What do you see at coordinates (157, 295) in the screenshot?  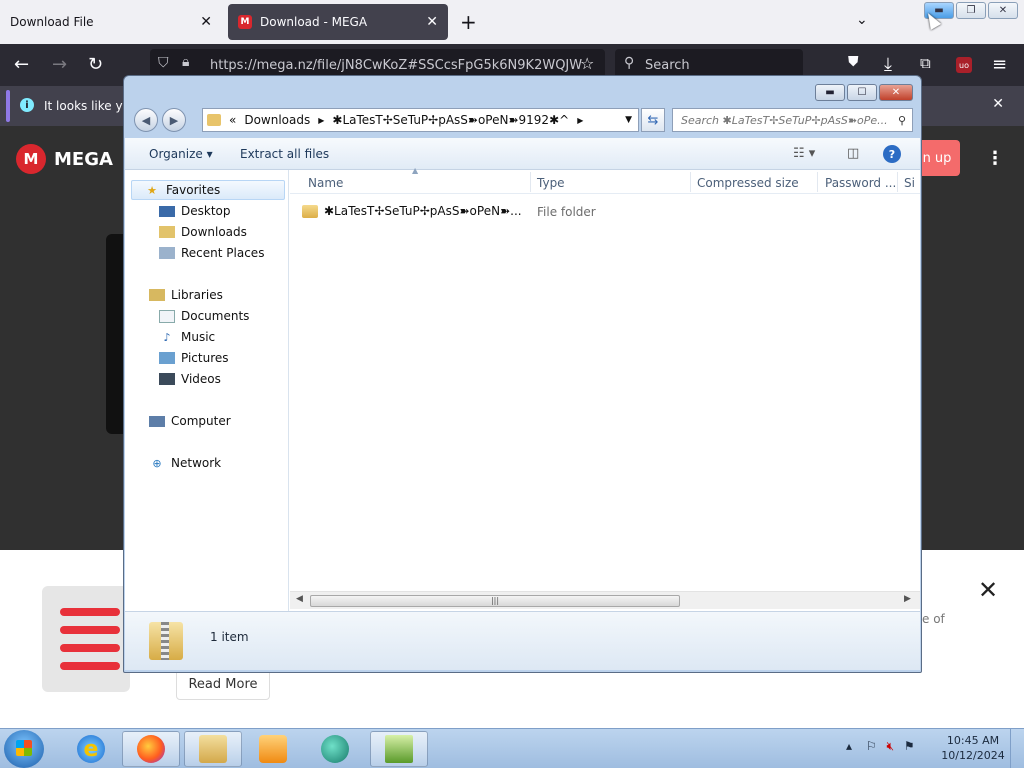 I see `libraries-icon` at bounding box center [157, 295].